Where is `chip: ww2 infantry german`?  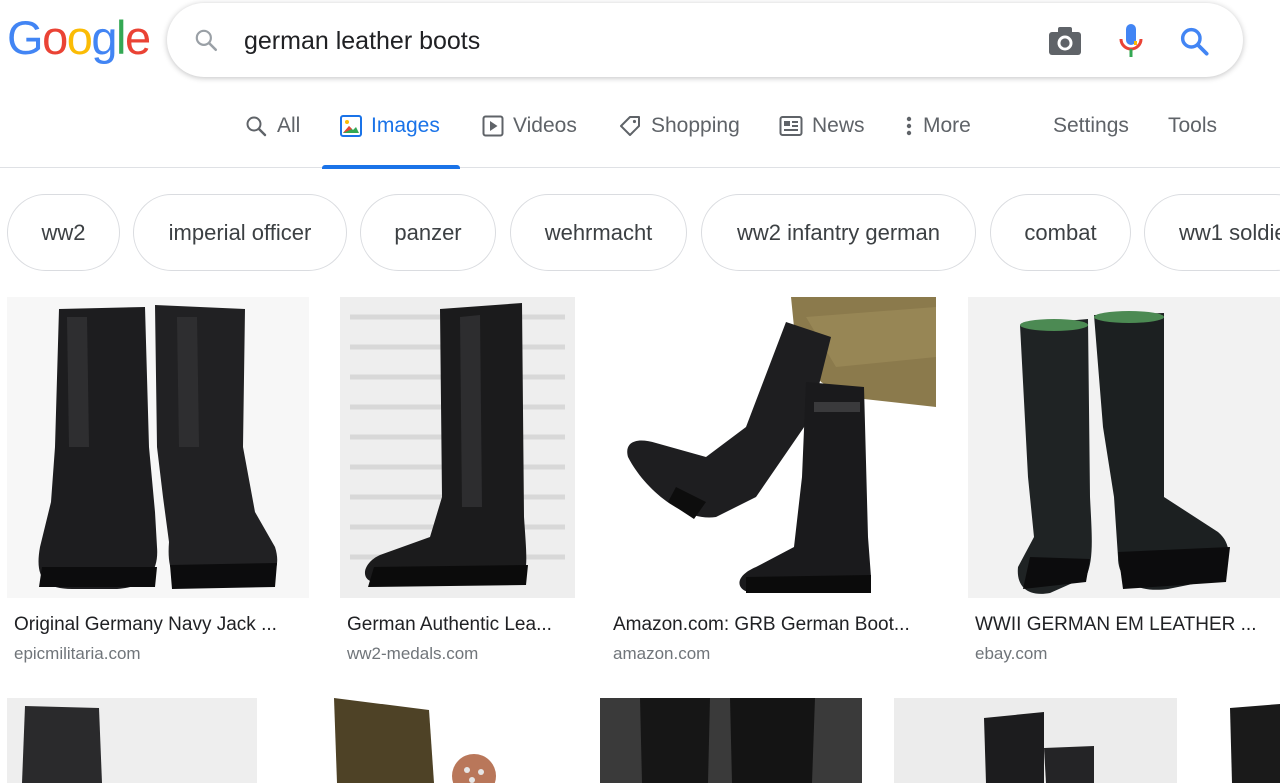 chip: ww2 infantry german is located at coordinates (838, 232).